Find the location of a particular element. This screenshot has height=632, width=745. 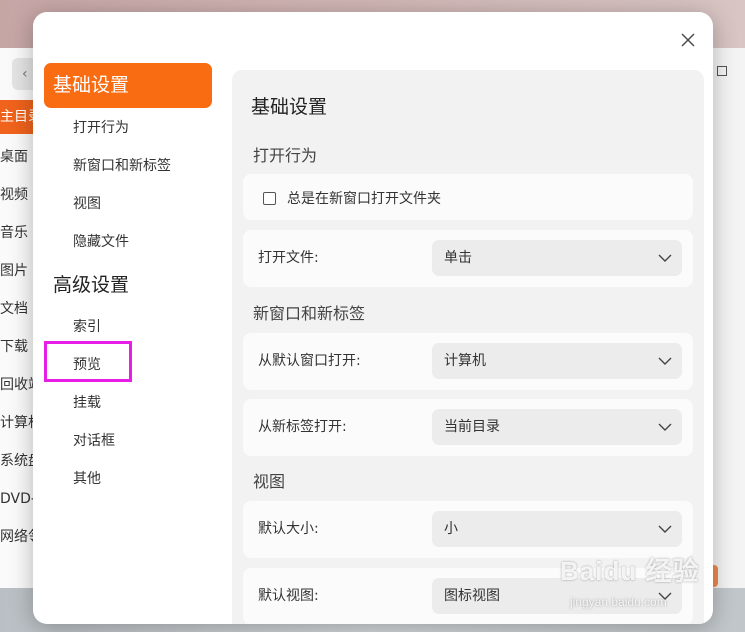

default-window-label: 从默认窗口打开: is located at coordinates (309, 361).